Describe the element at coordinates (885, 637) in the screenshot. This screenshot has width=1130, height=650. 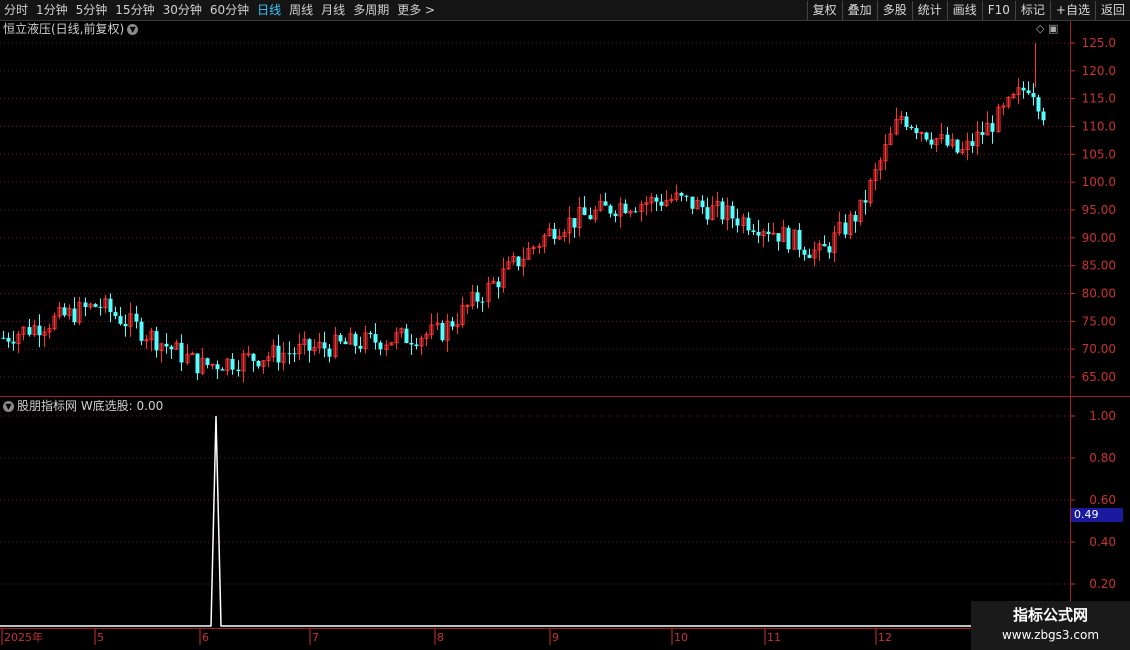
I see `x-axis-tick-label: 12` at that location.